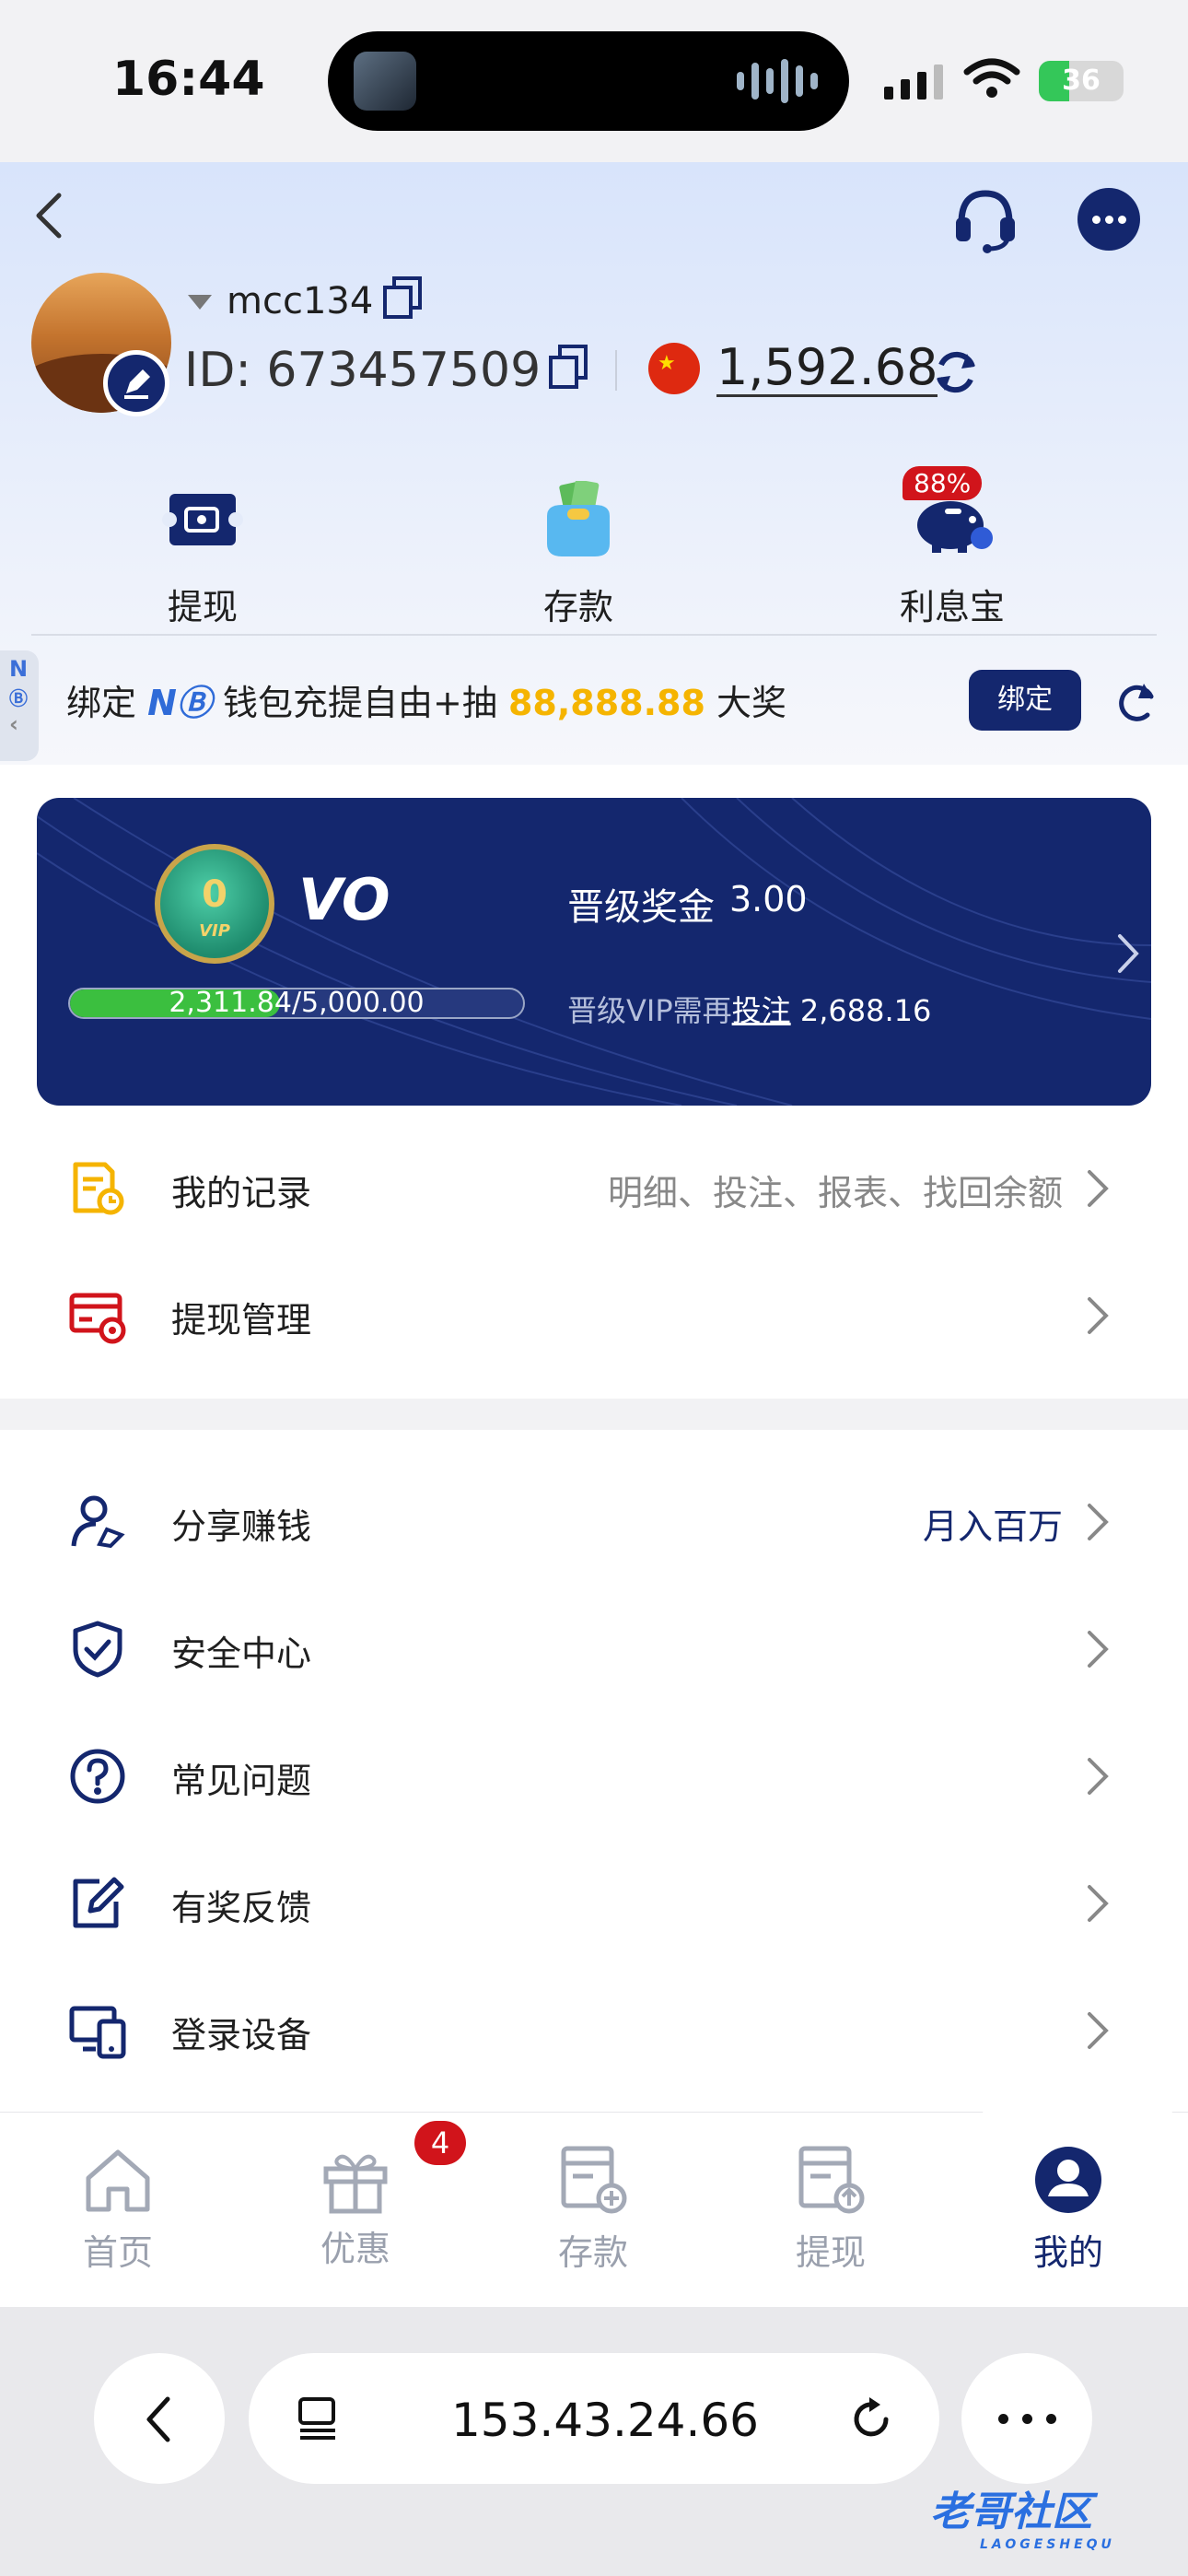 The image size is (1188, 2576). I want to click on bind-wallet-button: 绑定, so click(1025, 700).